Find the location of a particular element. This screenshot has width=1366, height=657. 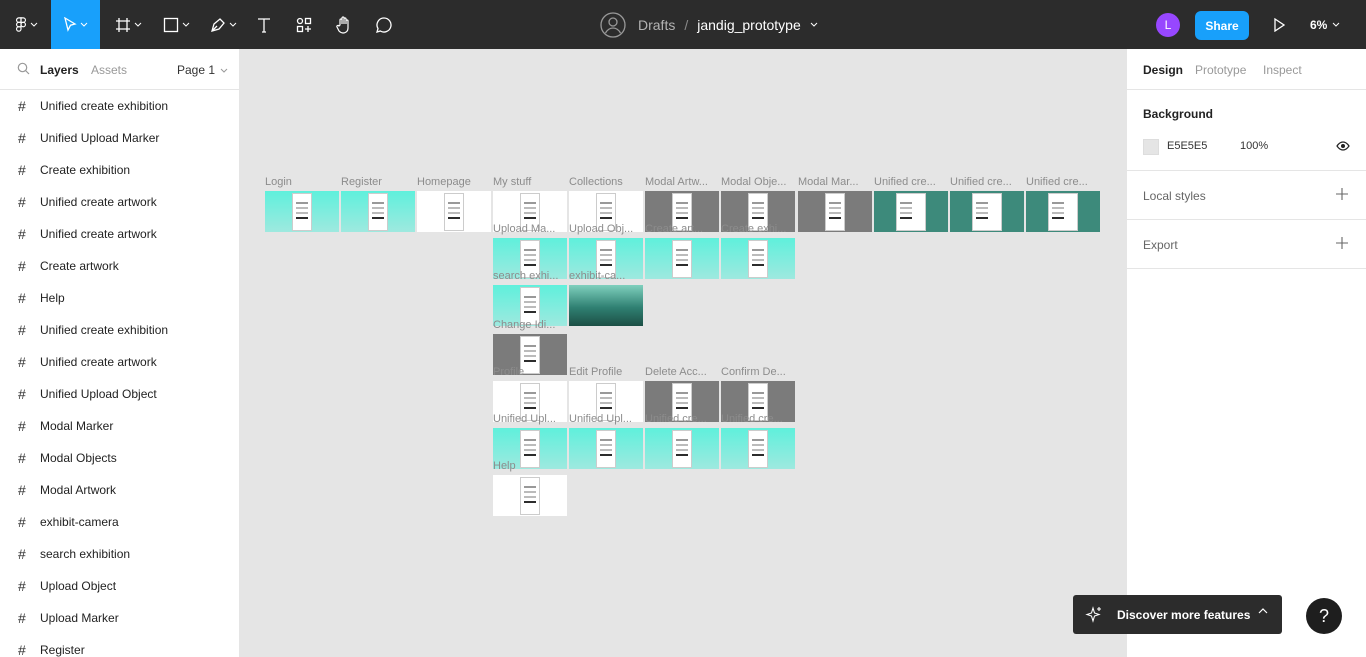

share-button: Share is located at coordinates (1222, 25).